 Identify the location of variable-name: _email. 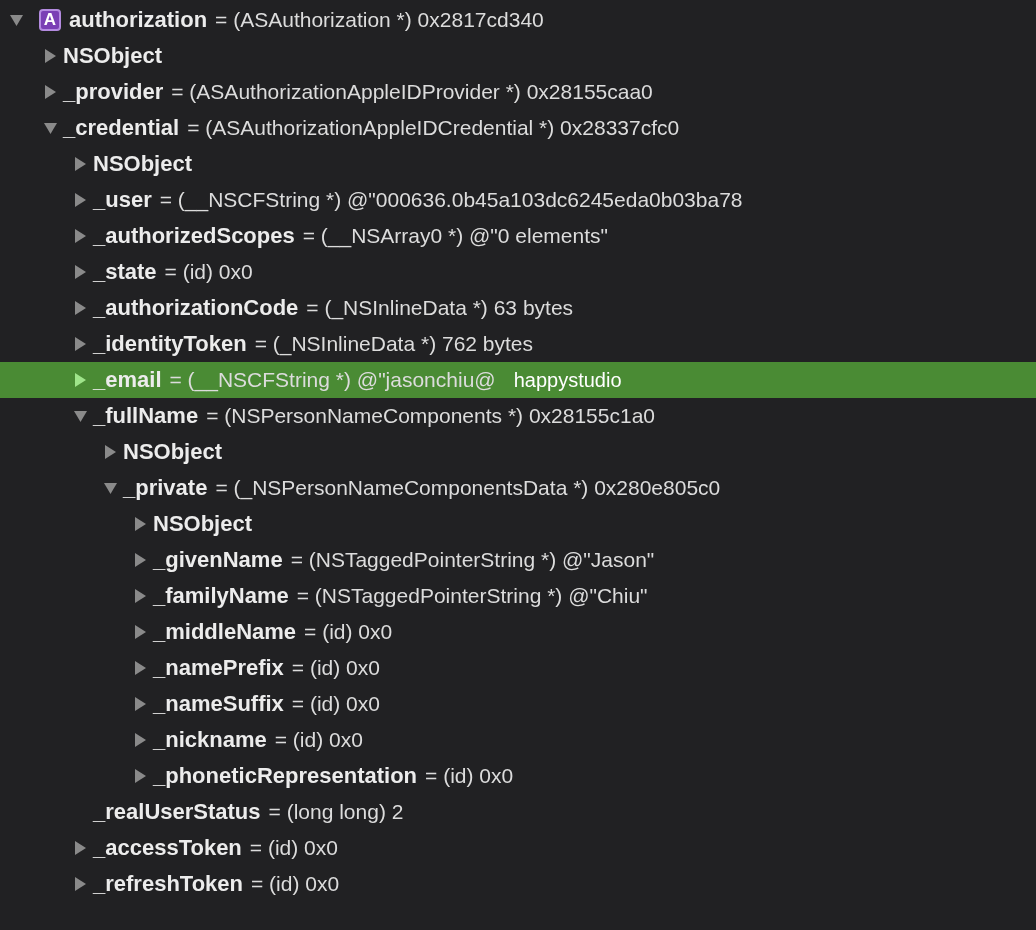
(127, 380).